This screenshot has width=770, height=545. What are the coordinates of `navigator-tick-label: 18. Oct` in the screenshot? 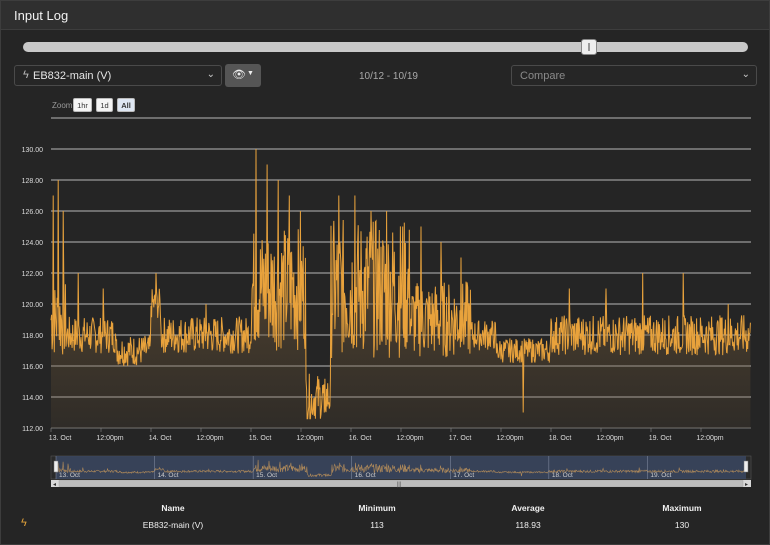 It's located at (562, 475).